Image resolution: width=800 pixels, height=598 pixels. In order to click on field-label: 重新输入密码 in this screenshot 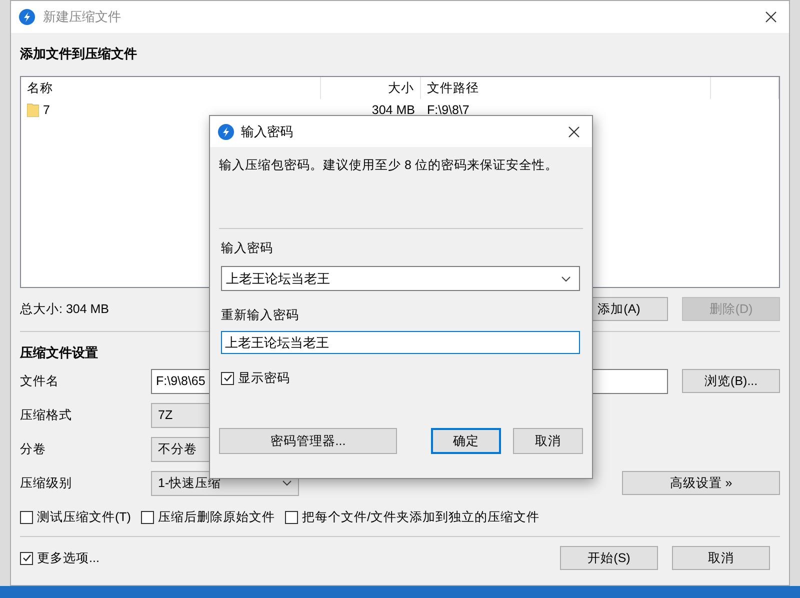, I will do `click(260, 315)`.